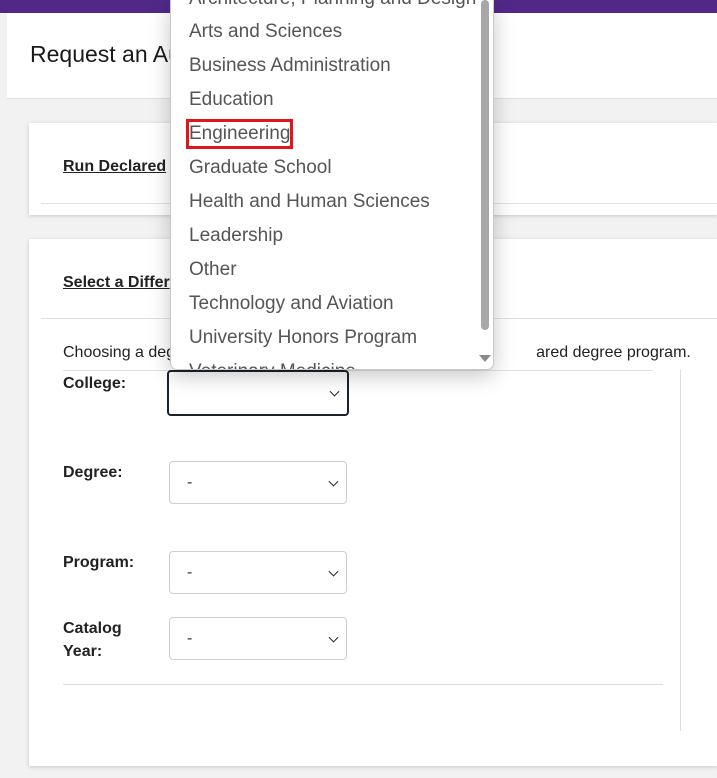  I want to click on help-text-right: ared degree program., so click(613, 352).